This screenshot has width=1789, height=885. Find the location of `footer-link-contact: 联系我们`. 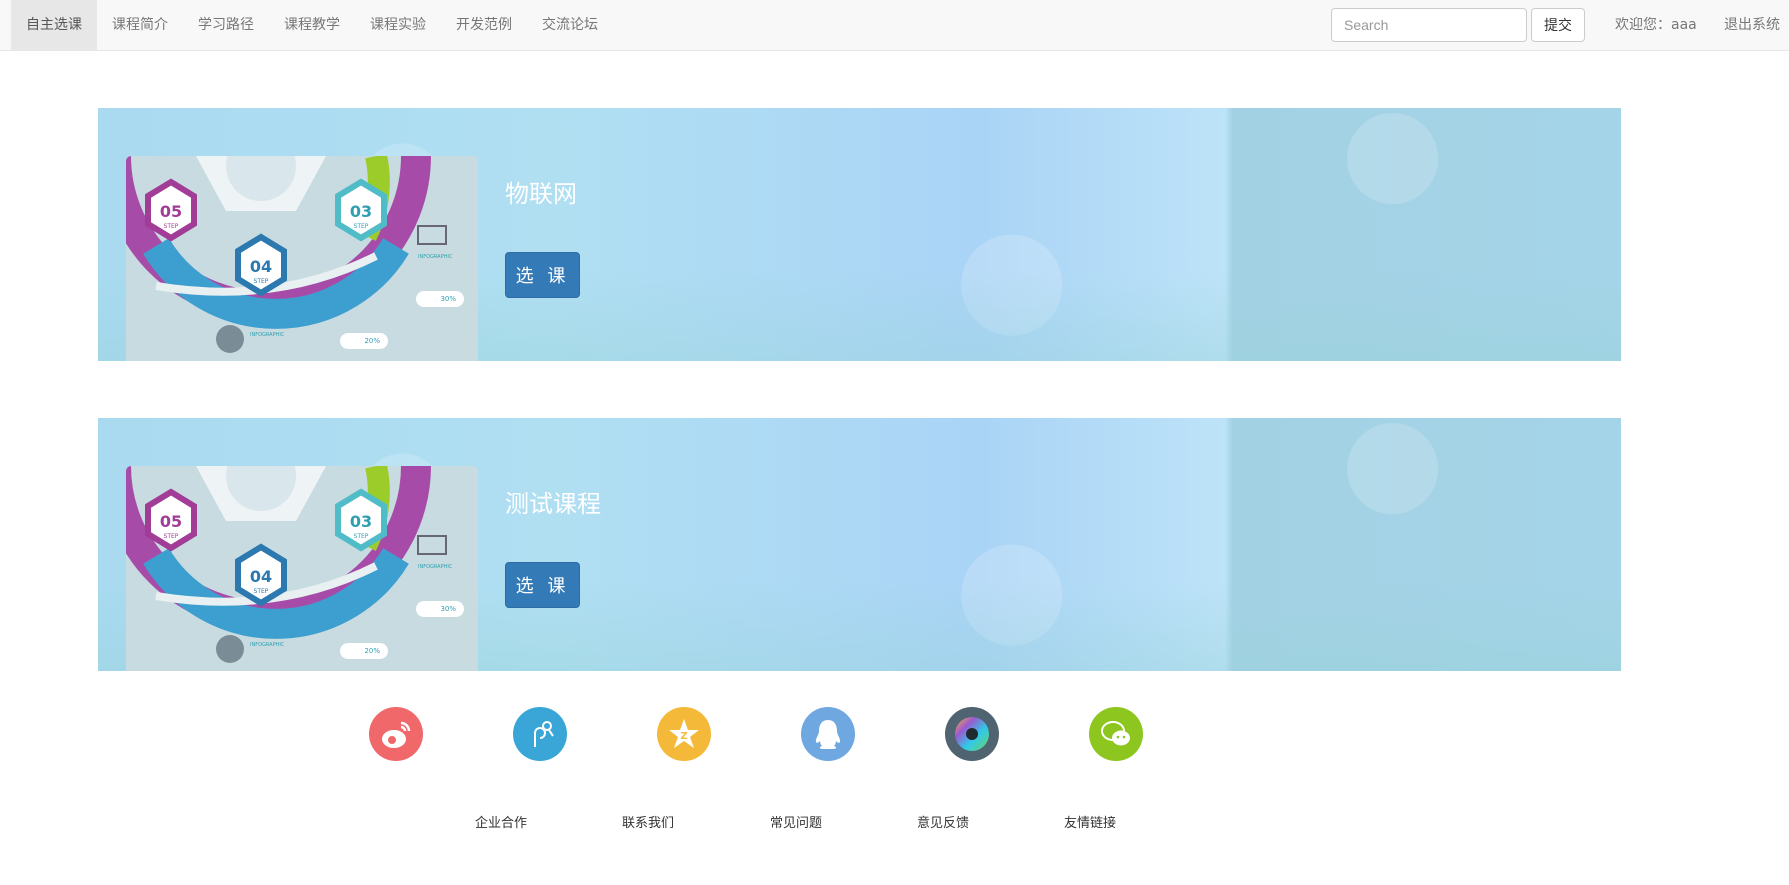

footer-link-contact: 联系我们 is located at coordinates (648, 821).